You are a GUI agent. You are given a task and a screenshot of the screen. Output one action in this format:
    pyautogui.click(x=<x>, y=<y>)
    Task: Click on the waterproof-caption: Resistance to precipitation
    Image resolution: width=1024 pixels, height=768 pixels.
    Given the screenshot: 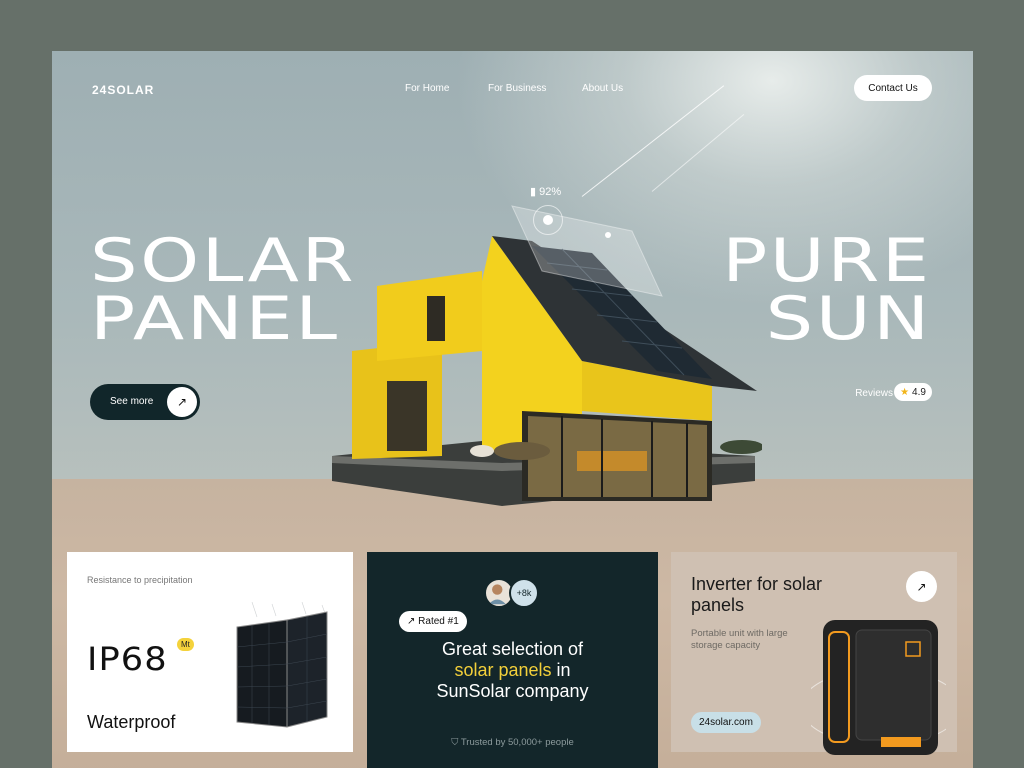 What is the action you would take?
    pyautogui.click(x=140, y=580)
    